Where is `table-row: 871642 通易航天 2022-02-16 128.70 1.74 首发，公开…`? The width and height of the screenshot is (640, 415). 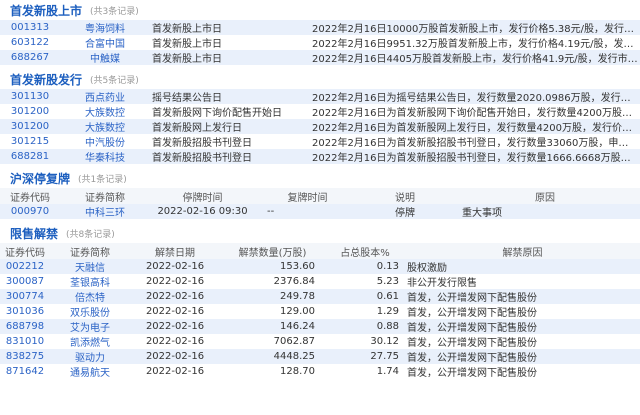
table-row: 871642 通易航天 2022-02-16 128.70 1.74 首发，公开… is located at coordinates (320, 371).